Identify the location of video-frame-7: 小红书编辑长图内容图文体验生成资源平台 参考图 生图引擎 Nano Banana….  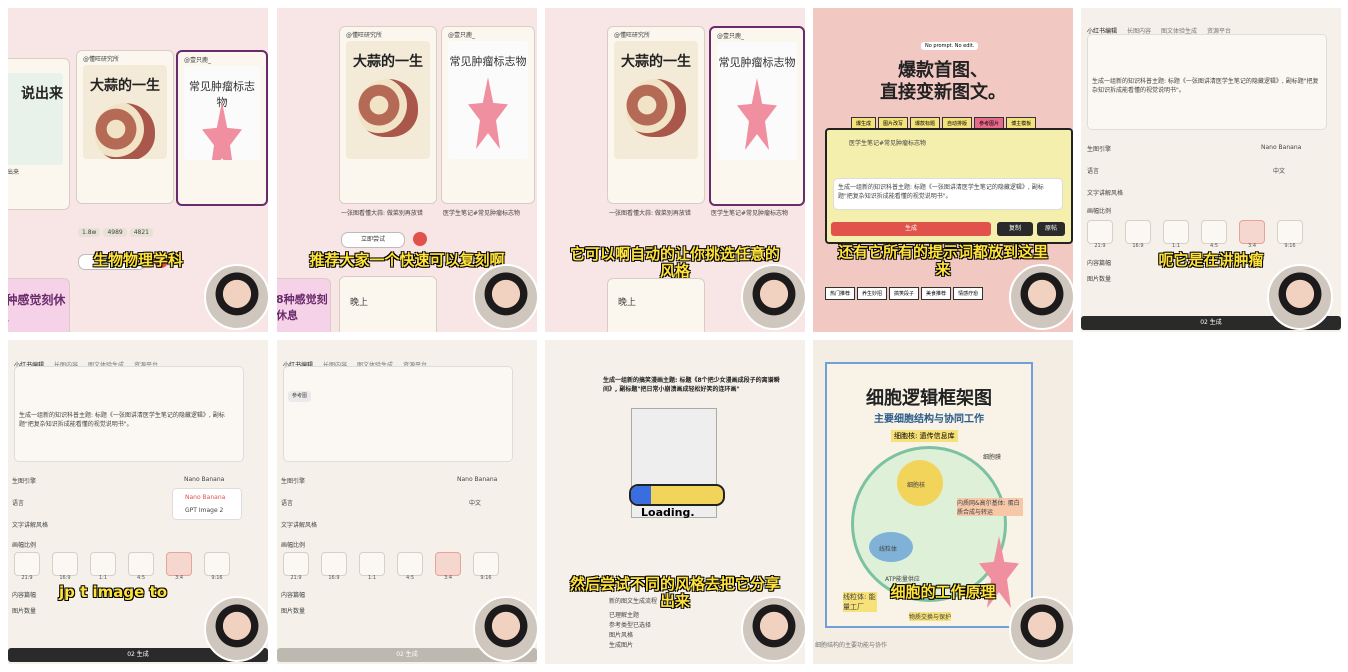
(407, 502).